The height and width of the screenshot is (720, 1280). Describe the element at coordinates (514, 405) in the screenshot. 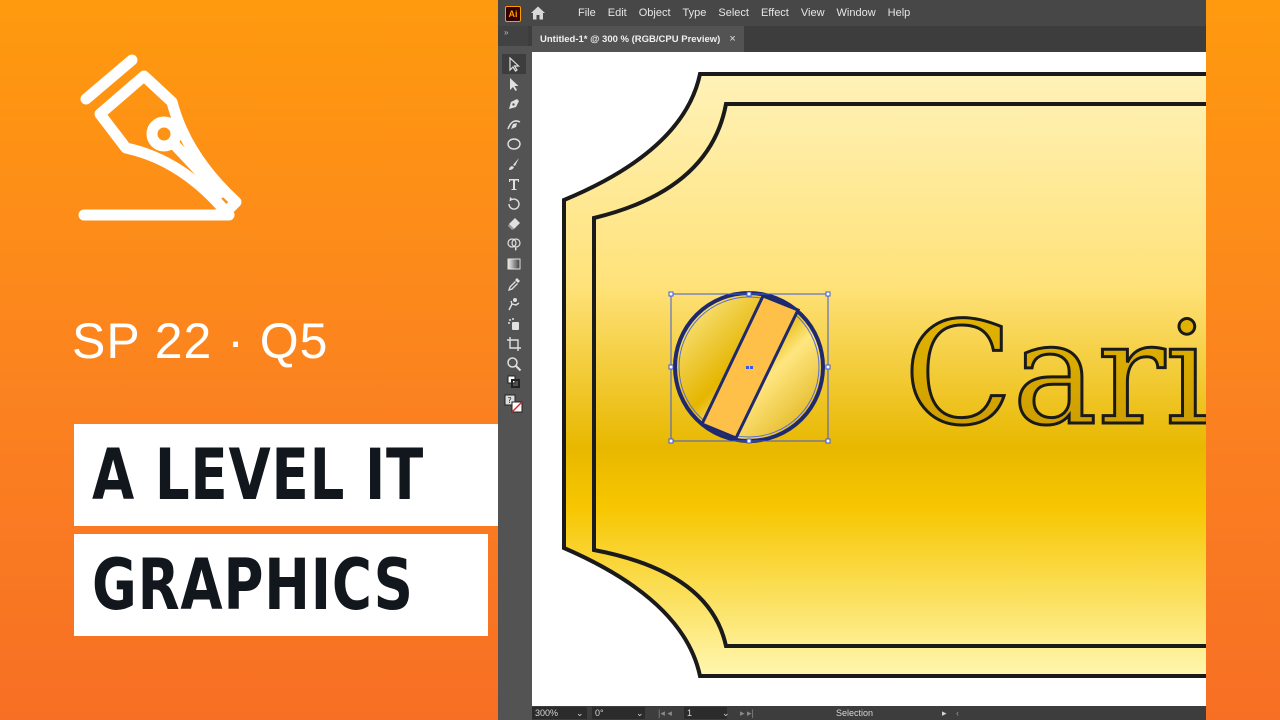

I see `fill-stroke-swatch-icon: ?` at that location.